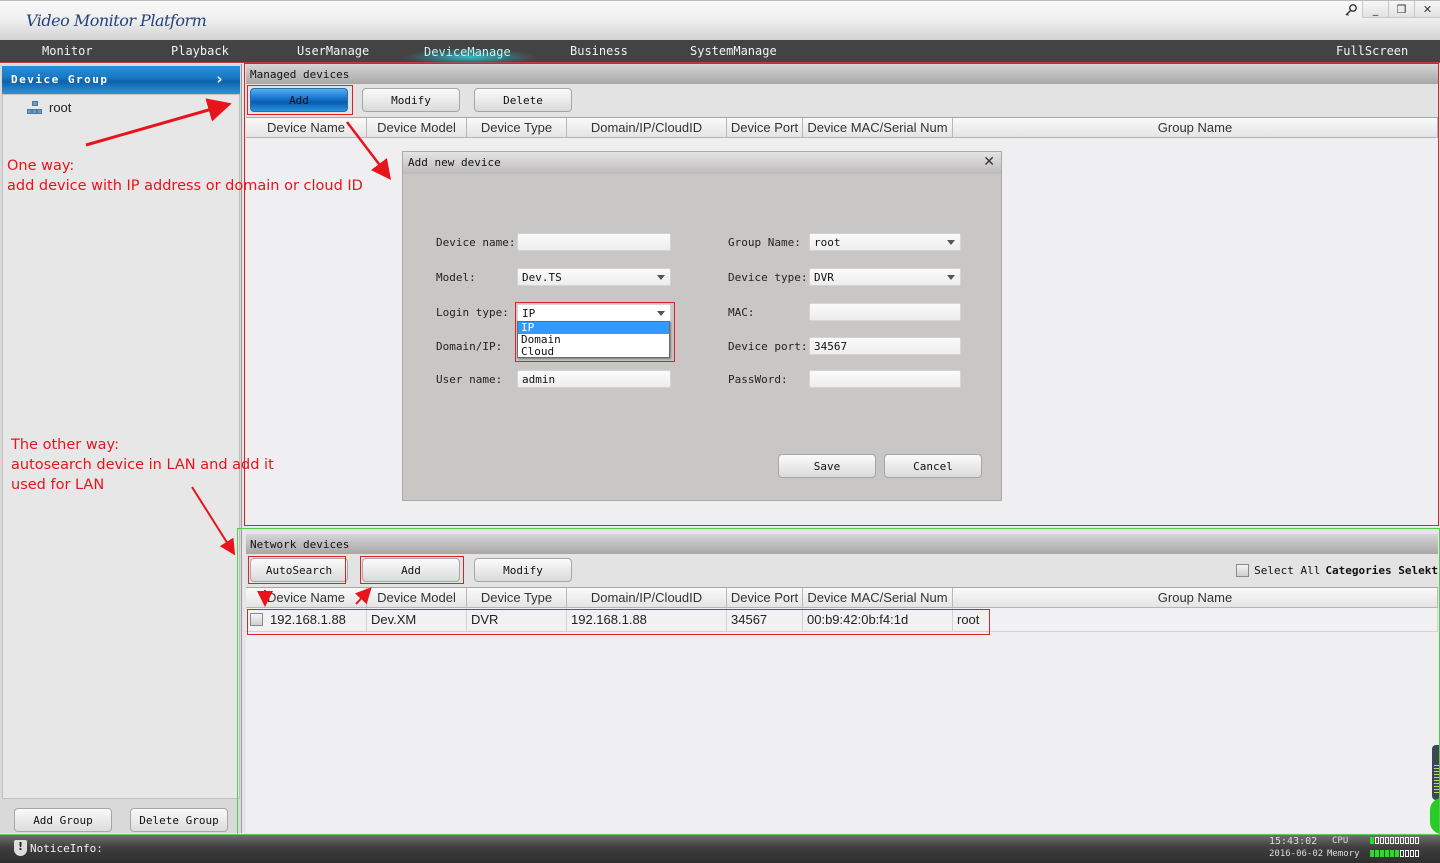  Describe the element at coordinates (523, 570) in the screenshot. I see `network-modify-button: Modify` at that location.